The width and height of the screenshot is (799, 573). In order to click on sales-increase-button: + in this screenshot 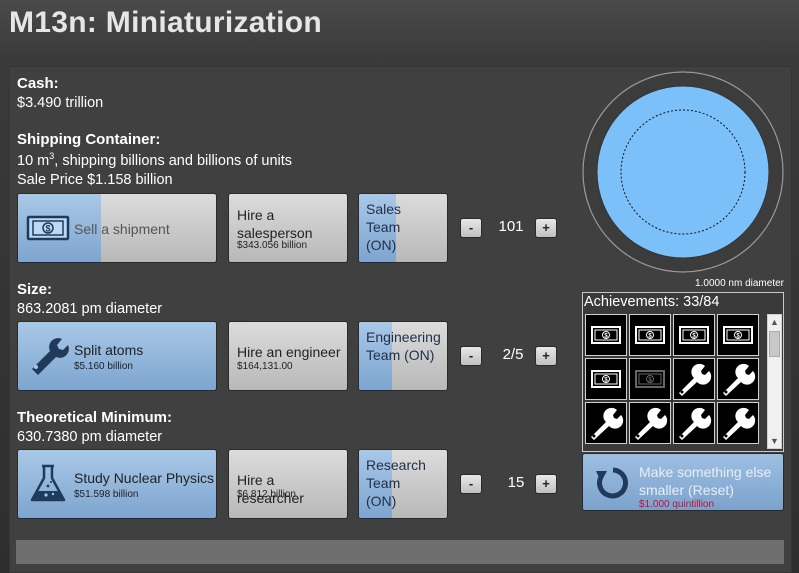, I will do `click(546, 228)`.